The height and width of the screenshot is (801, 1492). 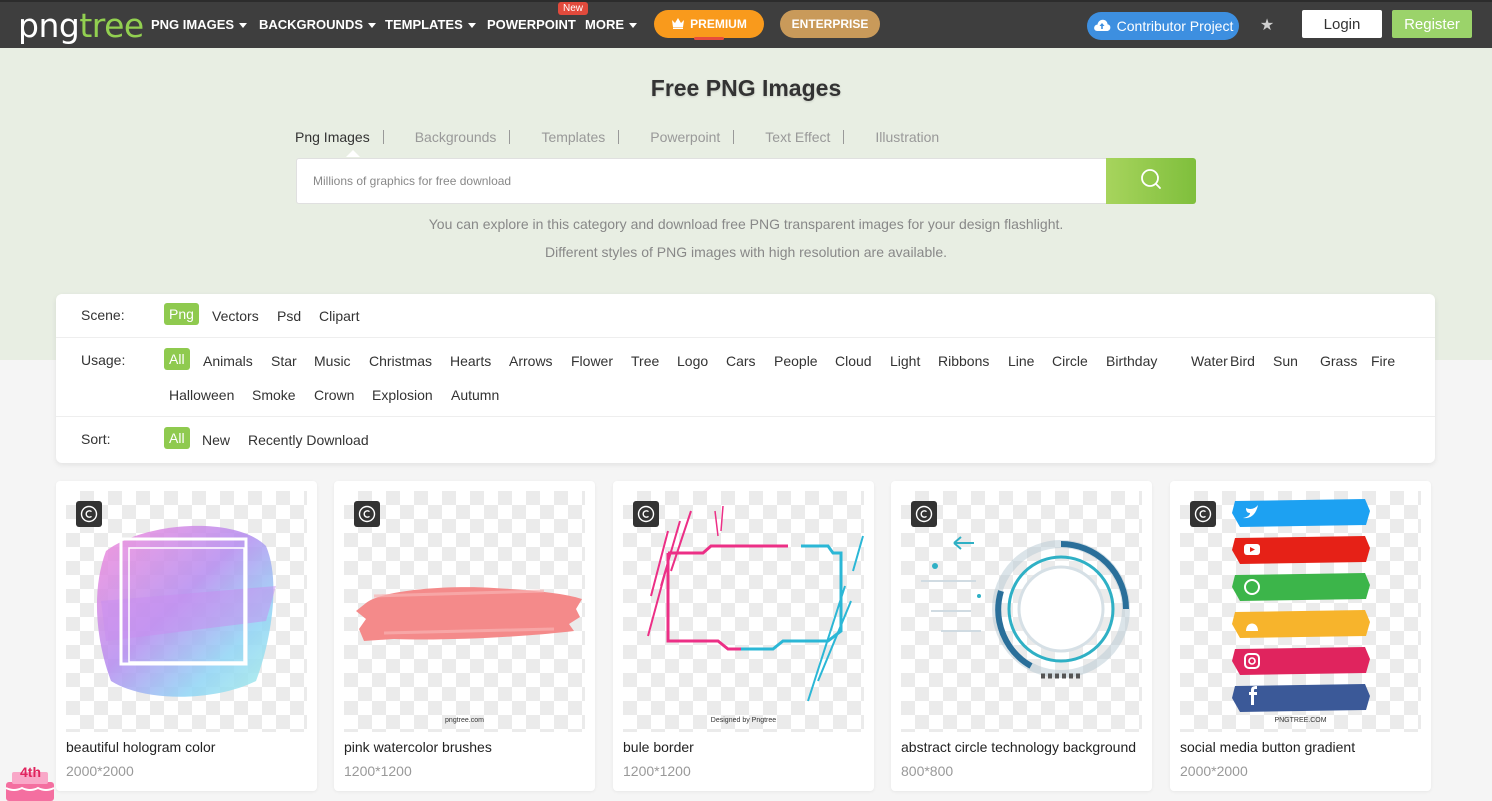 I want to click on contributor-project-button: Contributor Project, so click(x=1163, y=26).